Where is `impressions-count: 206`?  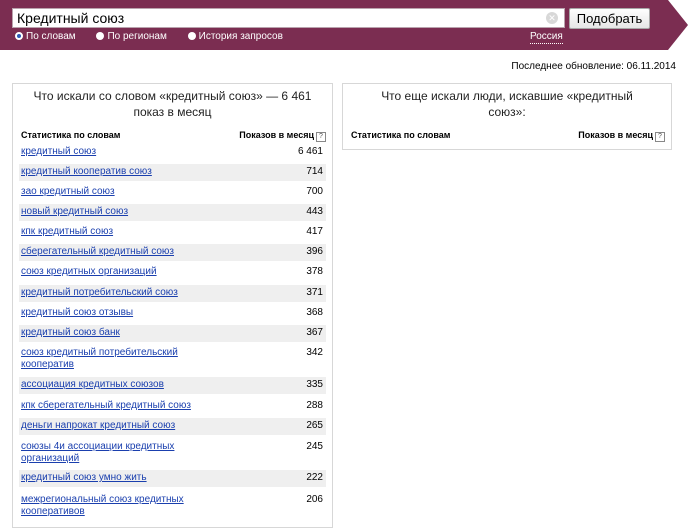 impressions-count: 206 is located at coordinates (314, 499).